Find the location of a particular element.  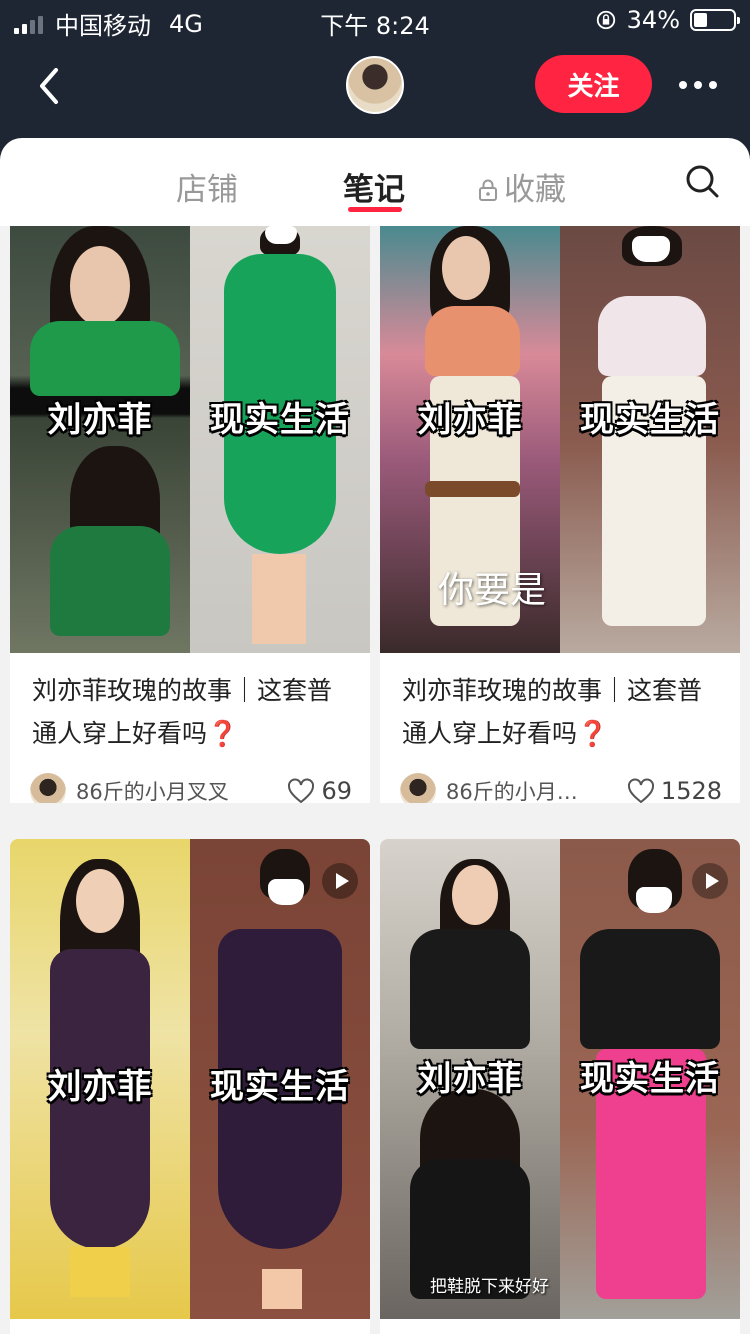

like-count: 69 is located at coordinates (336, 790).